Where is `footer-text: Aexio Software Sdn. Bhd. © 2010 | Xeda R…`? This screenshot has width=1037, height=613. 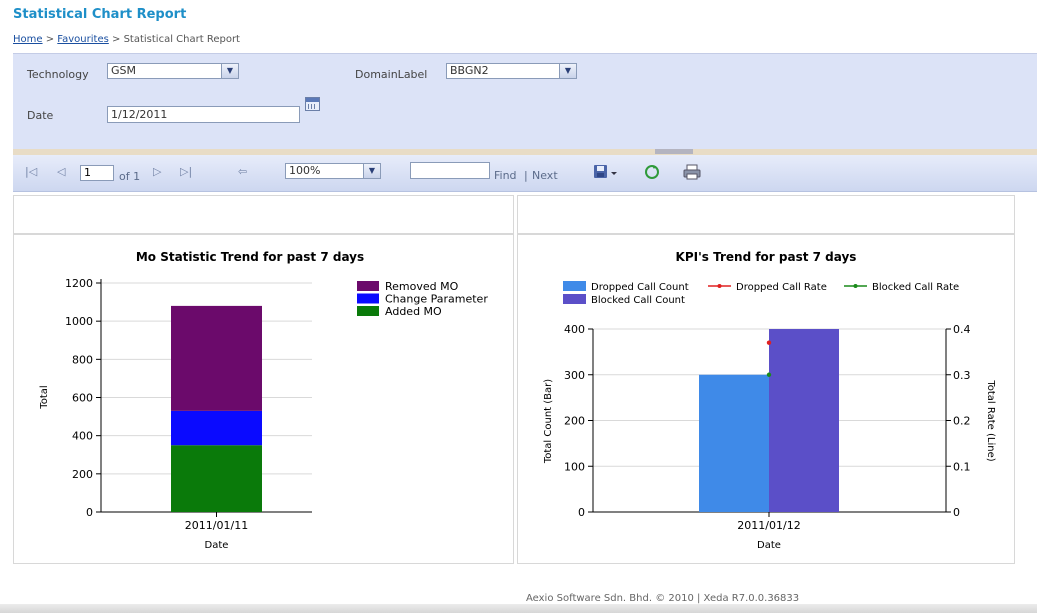
footer-text: Aexio Software Sdn. Bhd. © 2010 | Xeda R… is located at coordinates (663, 598).